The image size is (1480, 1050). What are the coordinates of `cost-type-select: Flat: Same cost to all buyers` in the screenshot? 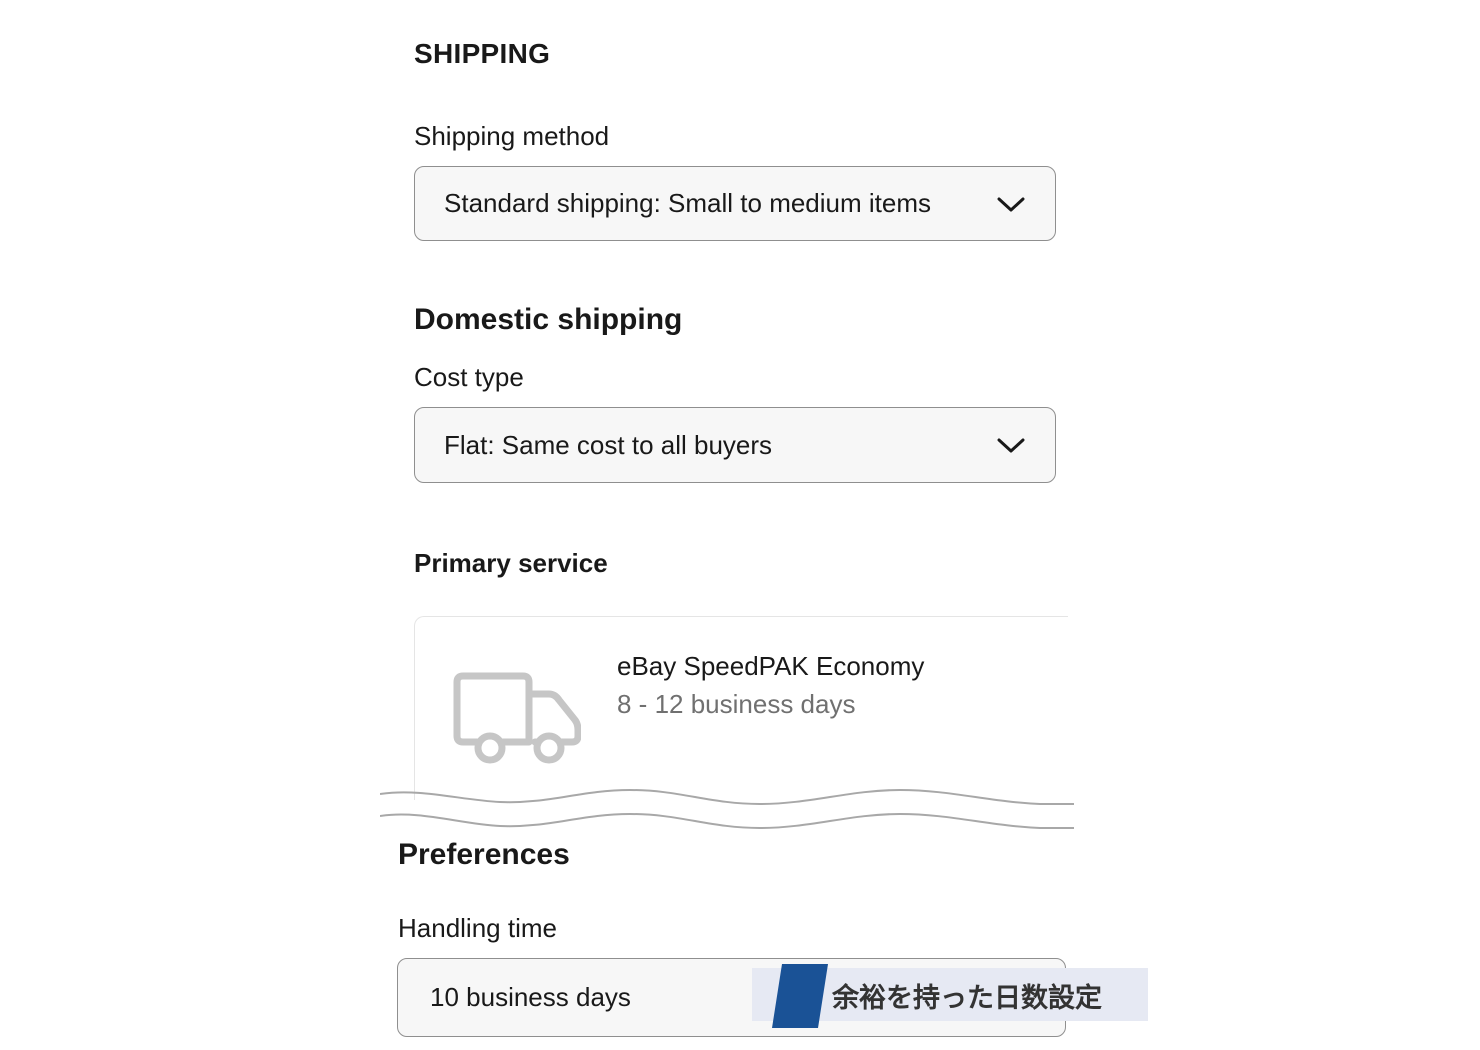 It's located at (735, 445).